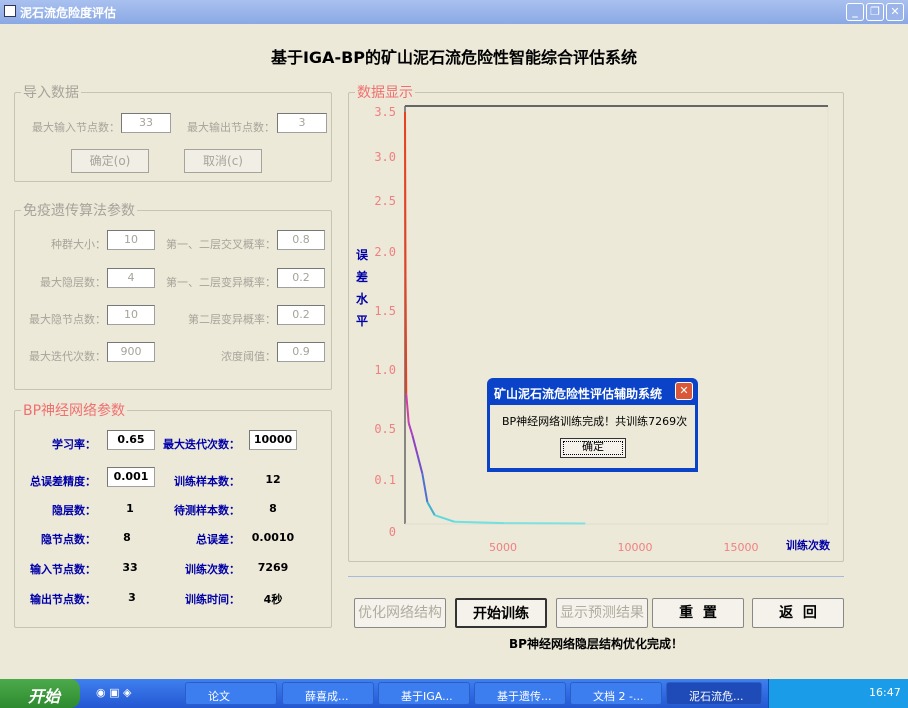 This screenshot has width=908, height=708. Describe the element at coordinates (741, 547) in the screenshot. I see `x-tick-label: 15000` at that location.